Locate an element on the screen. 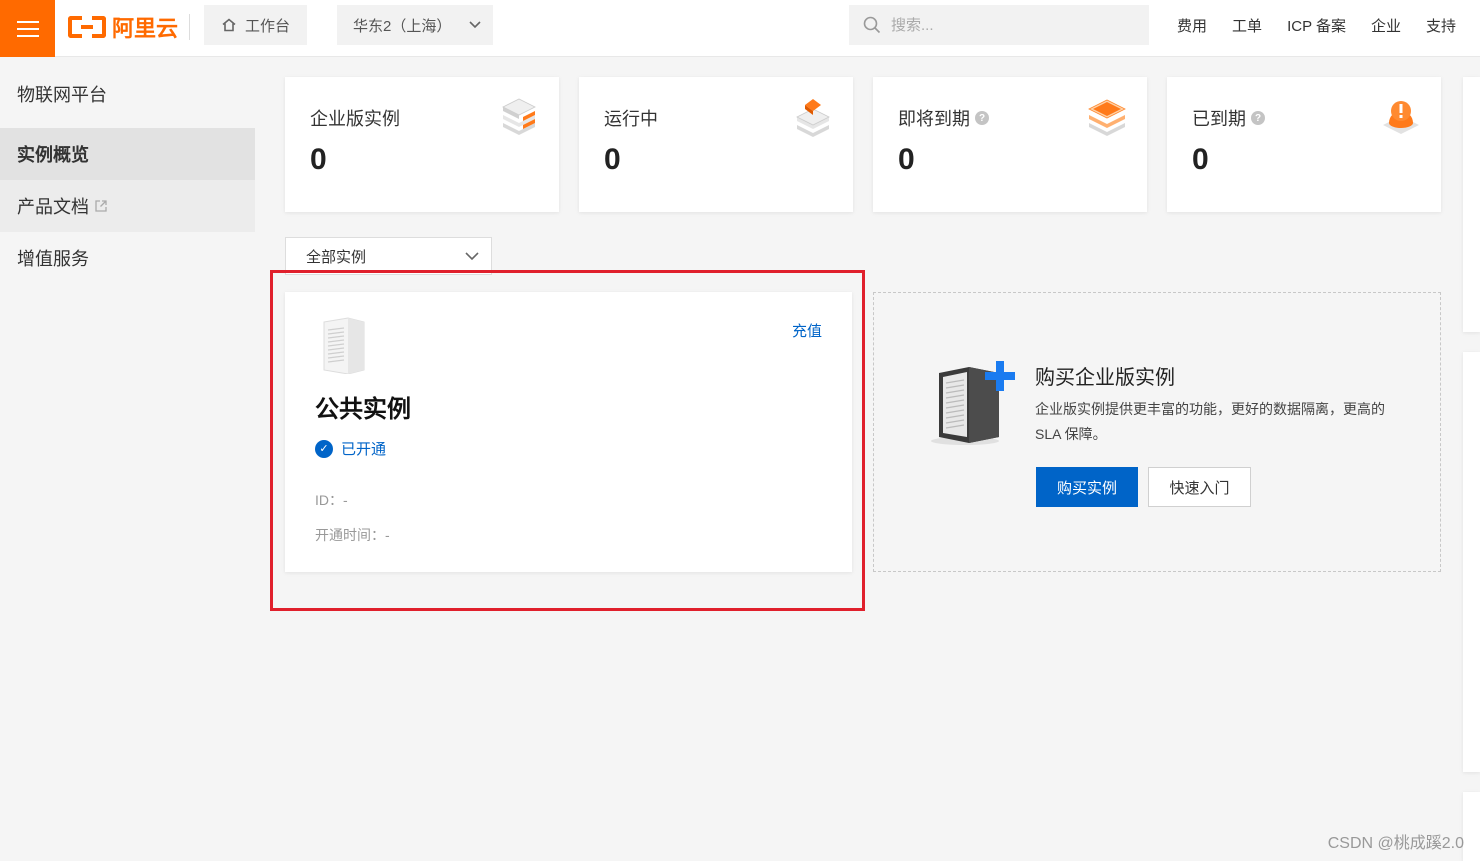 The image size is (1480, 861). instance-filter-select: 全部实例 is located at coordinates (388, 256).